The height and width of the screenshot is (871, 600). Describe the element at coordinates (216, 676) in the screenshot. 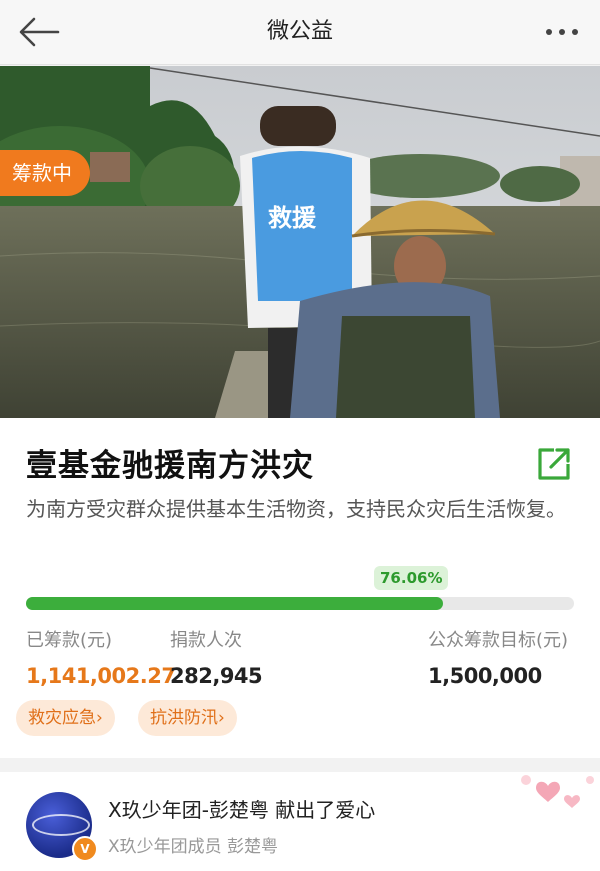

I see `stat-donations-value: 282,945` at that location.